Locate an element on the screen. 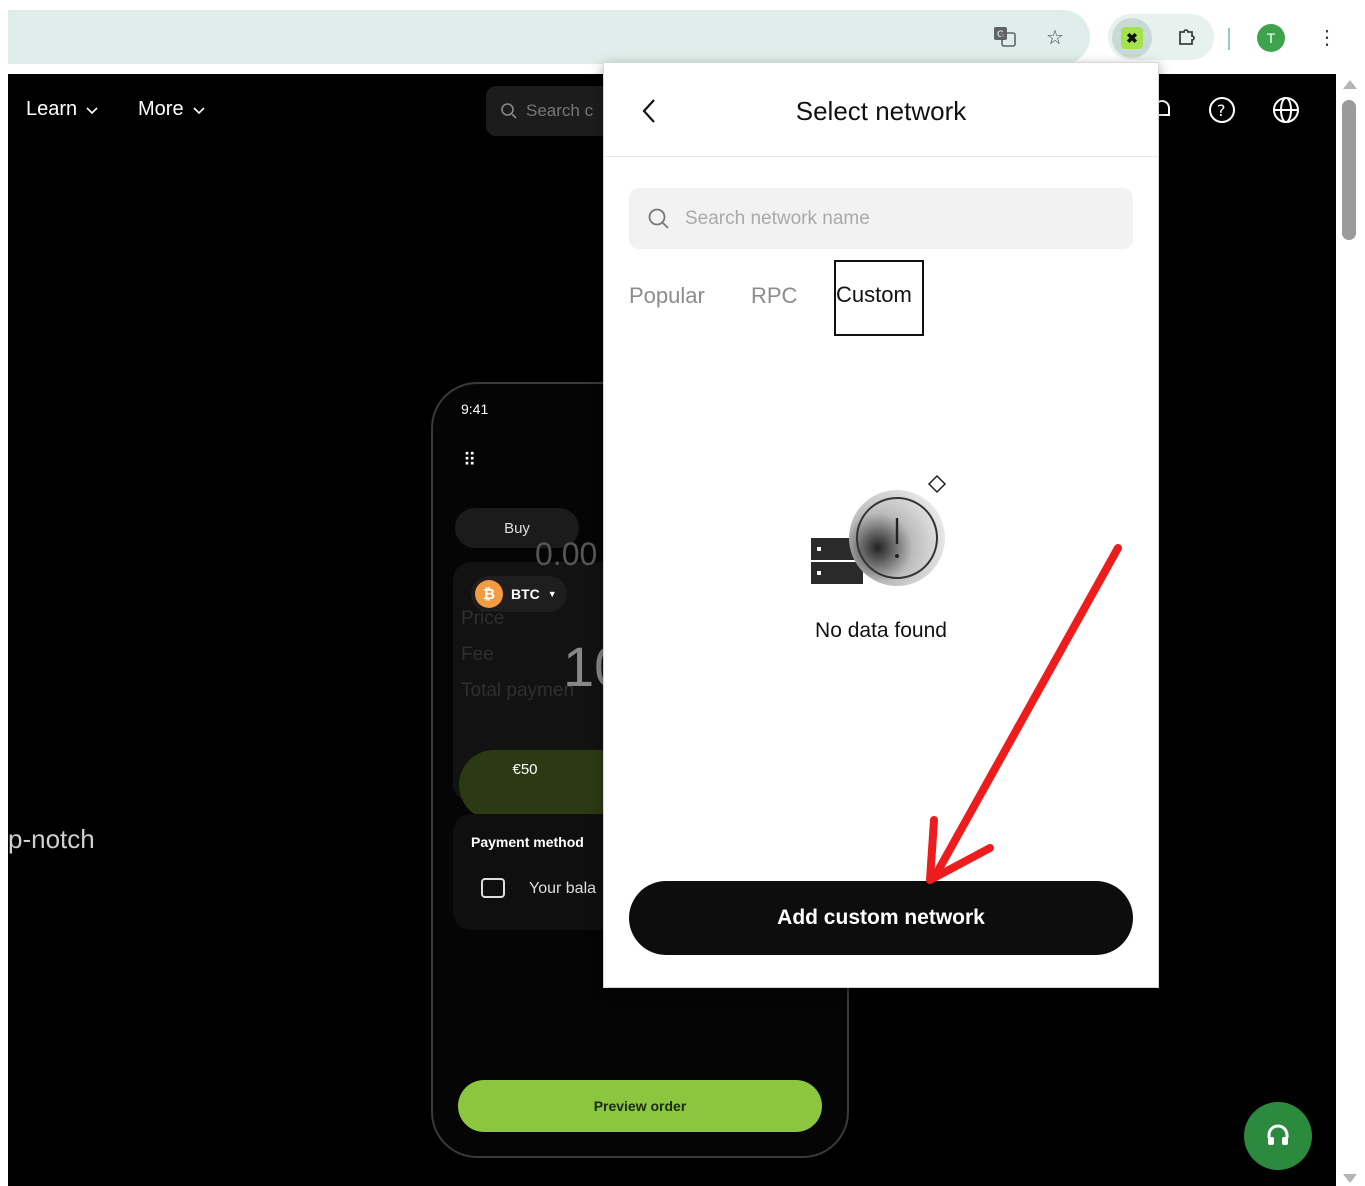  empty-state-illustration is located at coordinates (884, 533).